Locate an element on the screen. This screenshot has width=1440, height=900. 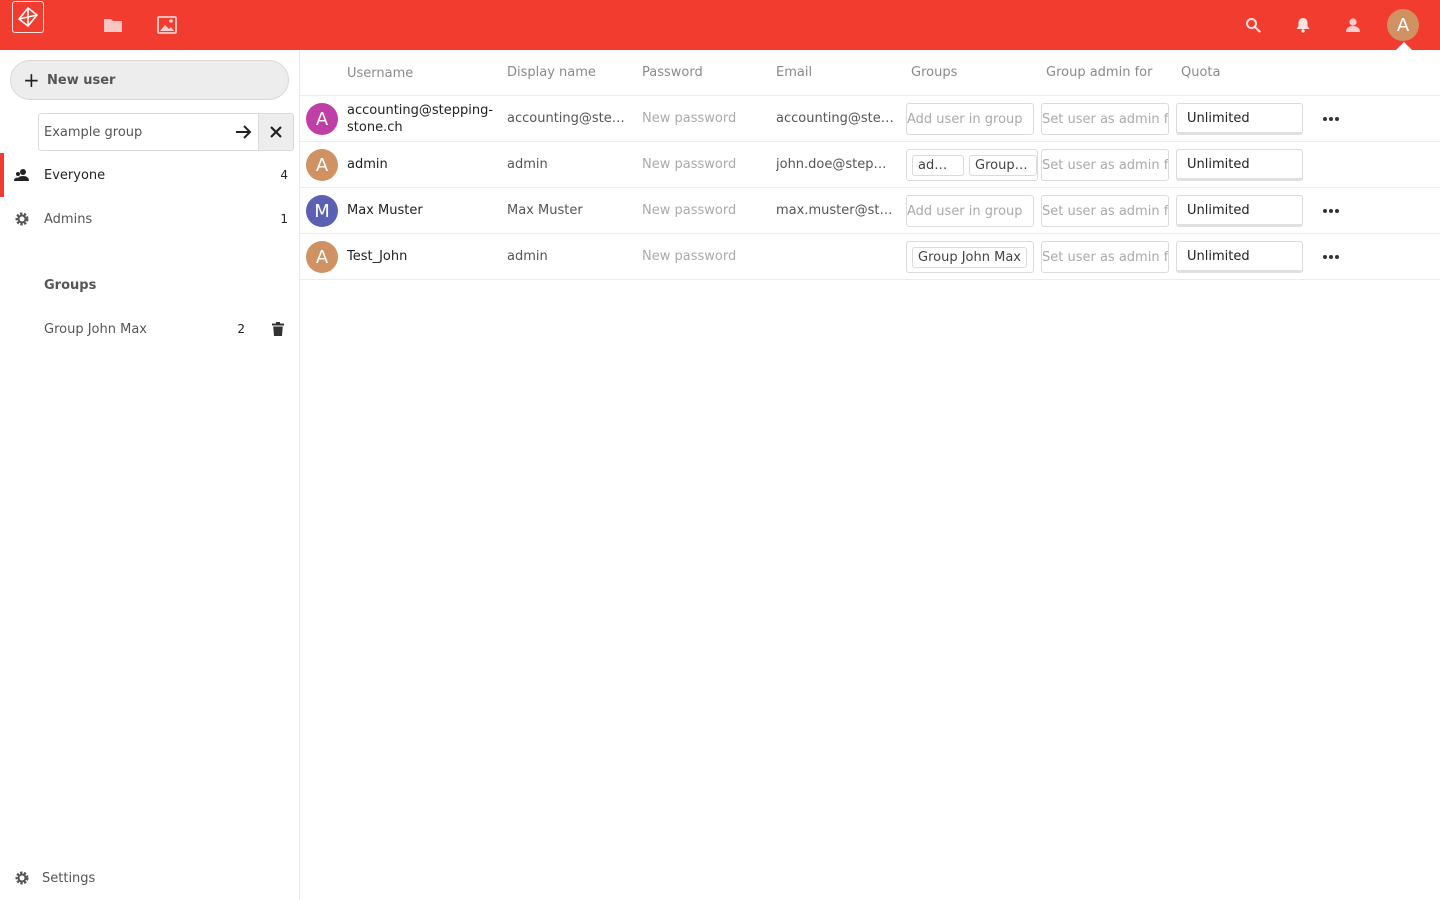
header-quota: Quota is located at coordinates (1201, 72).